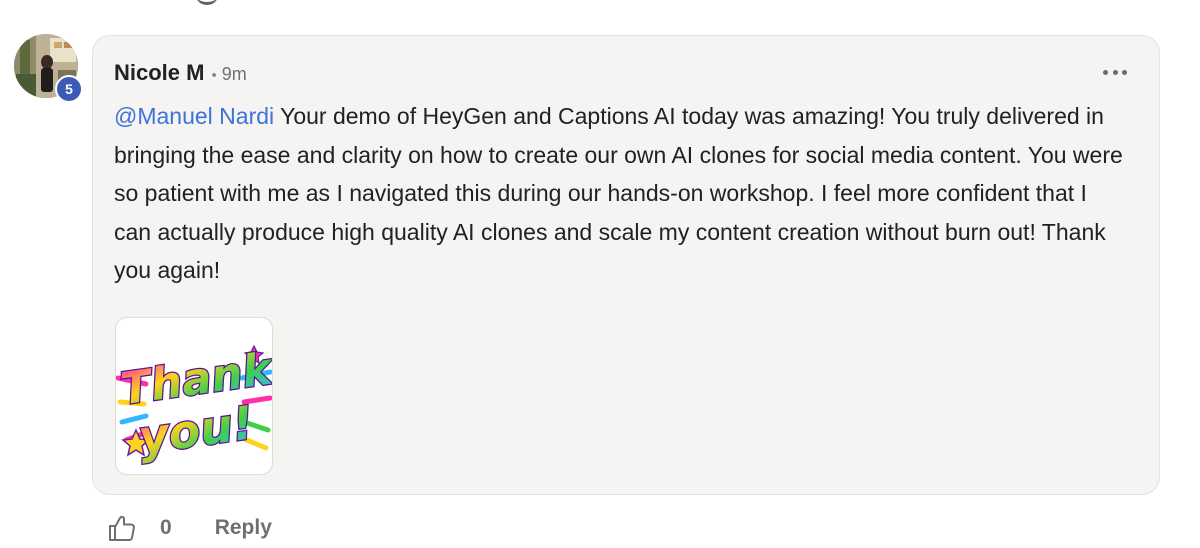 The width and height of the screenshot is (1200, 548). Describe the element at coordinates (1115, 72) in the screenshot. I see `more-options-button` at that location.